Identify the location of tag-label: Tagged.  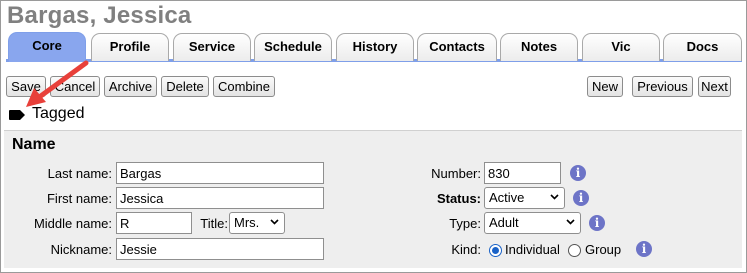
(58, 113).